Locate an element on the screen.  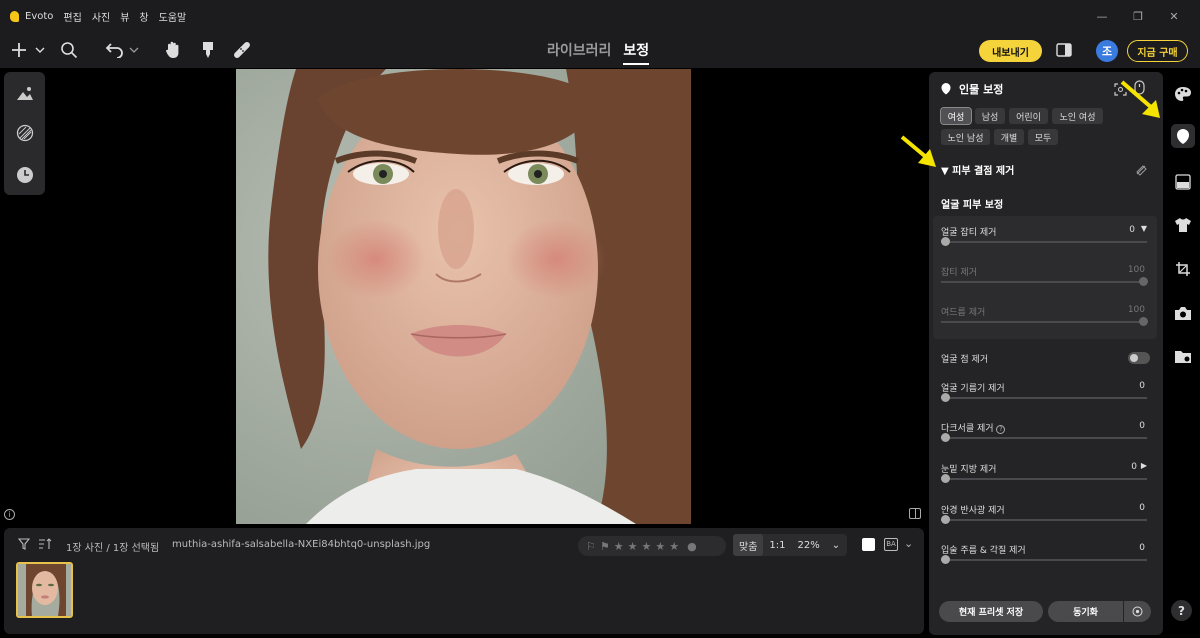
sort-icon is located at coordinates (45, 545).